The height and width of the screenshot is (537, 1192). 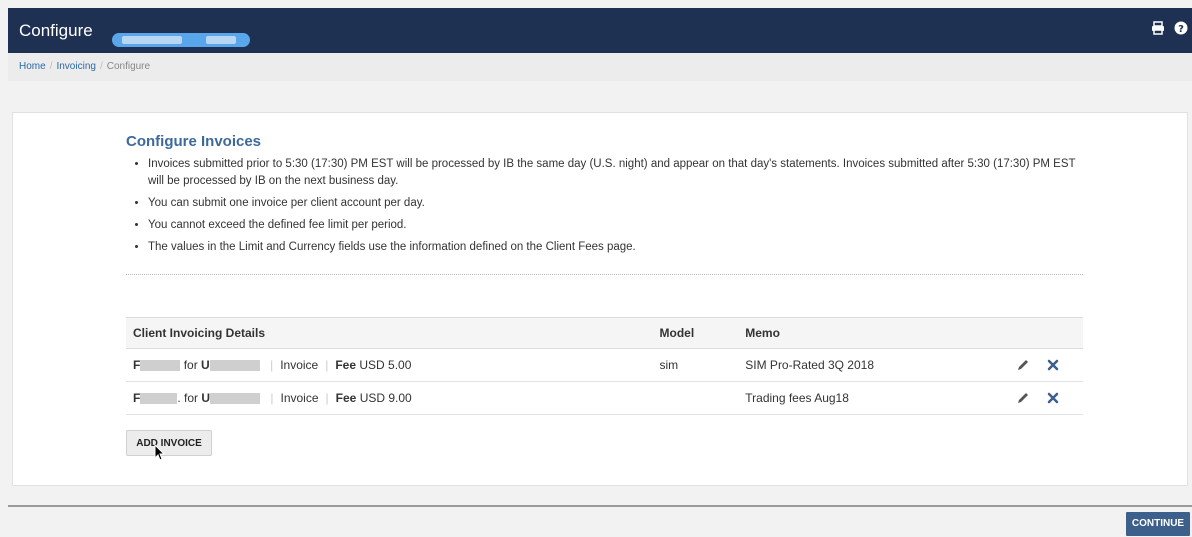 I want to click on invoice-details-cell: F for U | Invoice | Fee USD 5.00, so click(x=389, y=365).